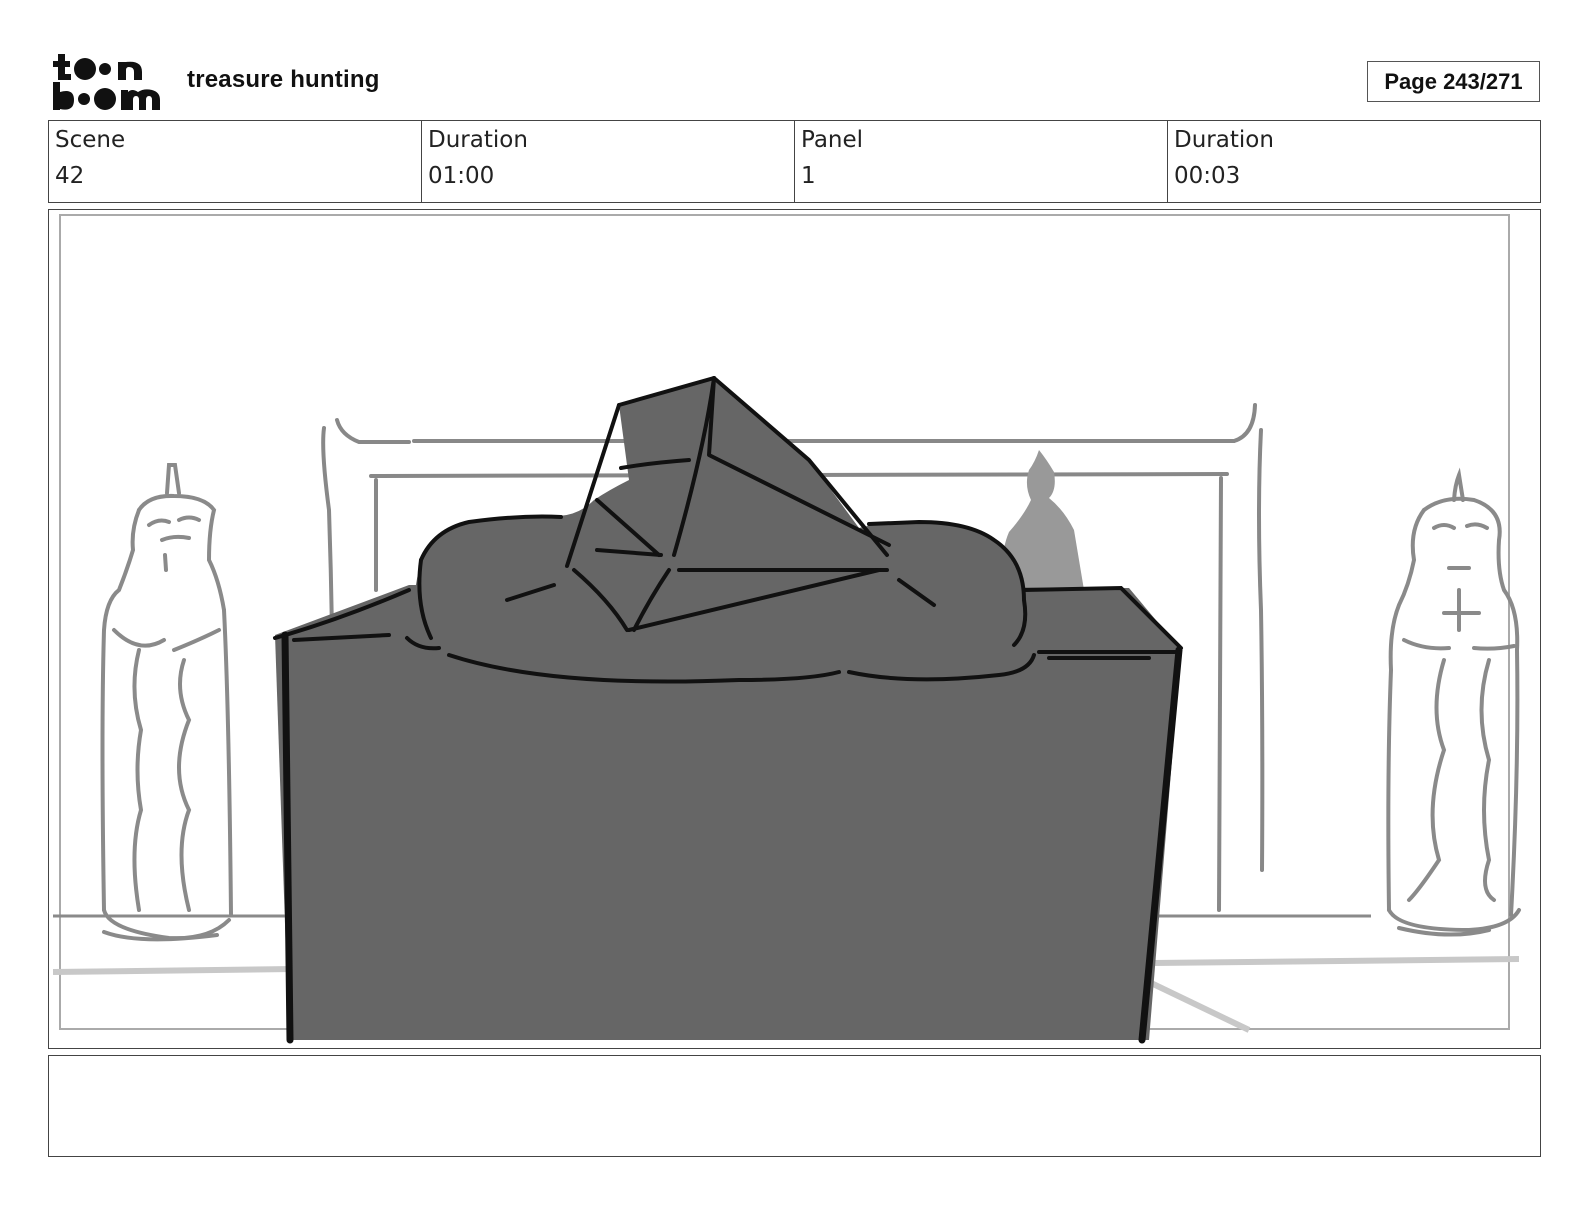  I want to click on project-title: treasure hunting, so click(283, 79).